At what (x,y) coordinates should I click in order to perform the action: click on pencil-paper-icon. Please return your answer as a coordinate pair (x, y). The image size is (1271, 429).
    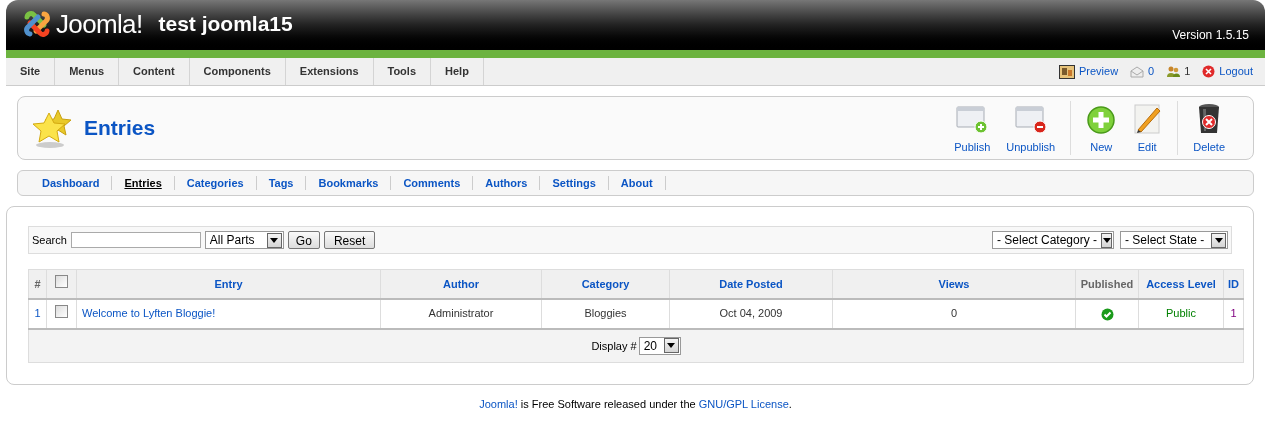
    Looking at the image, I should click on (1147, 118).